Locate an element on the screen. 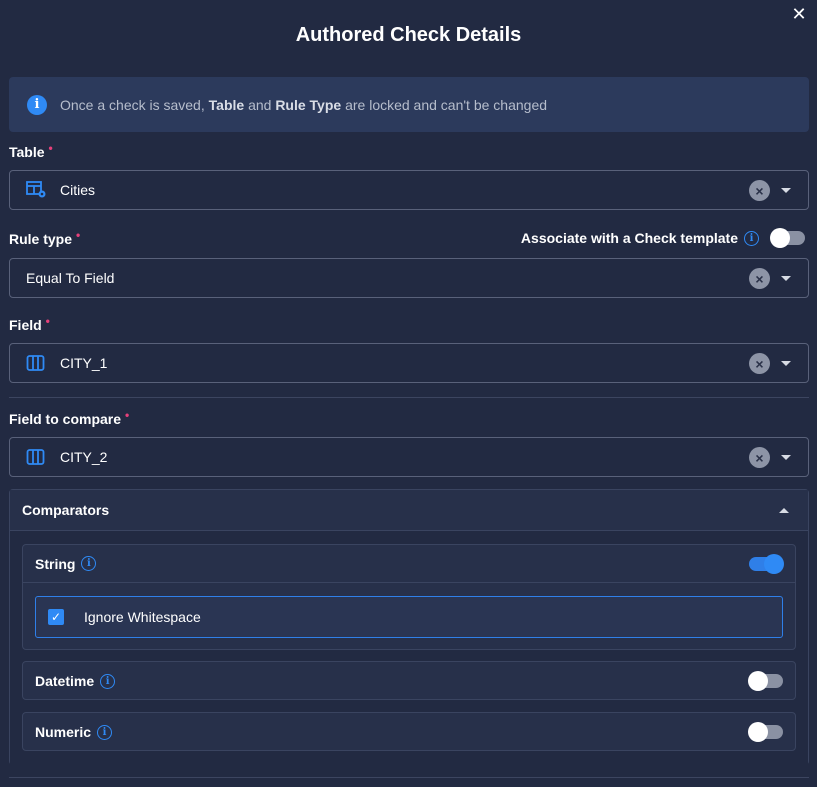 Image resolution: width=817 pixels, height=787 pixels. table-select: Cities × is located at coordinates (409, 190).